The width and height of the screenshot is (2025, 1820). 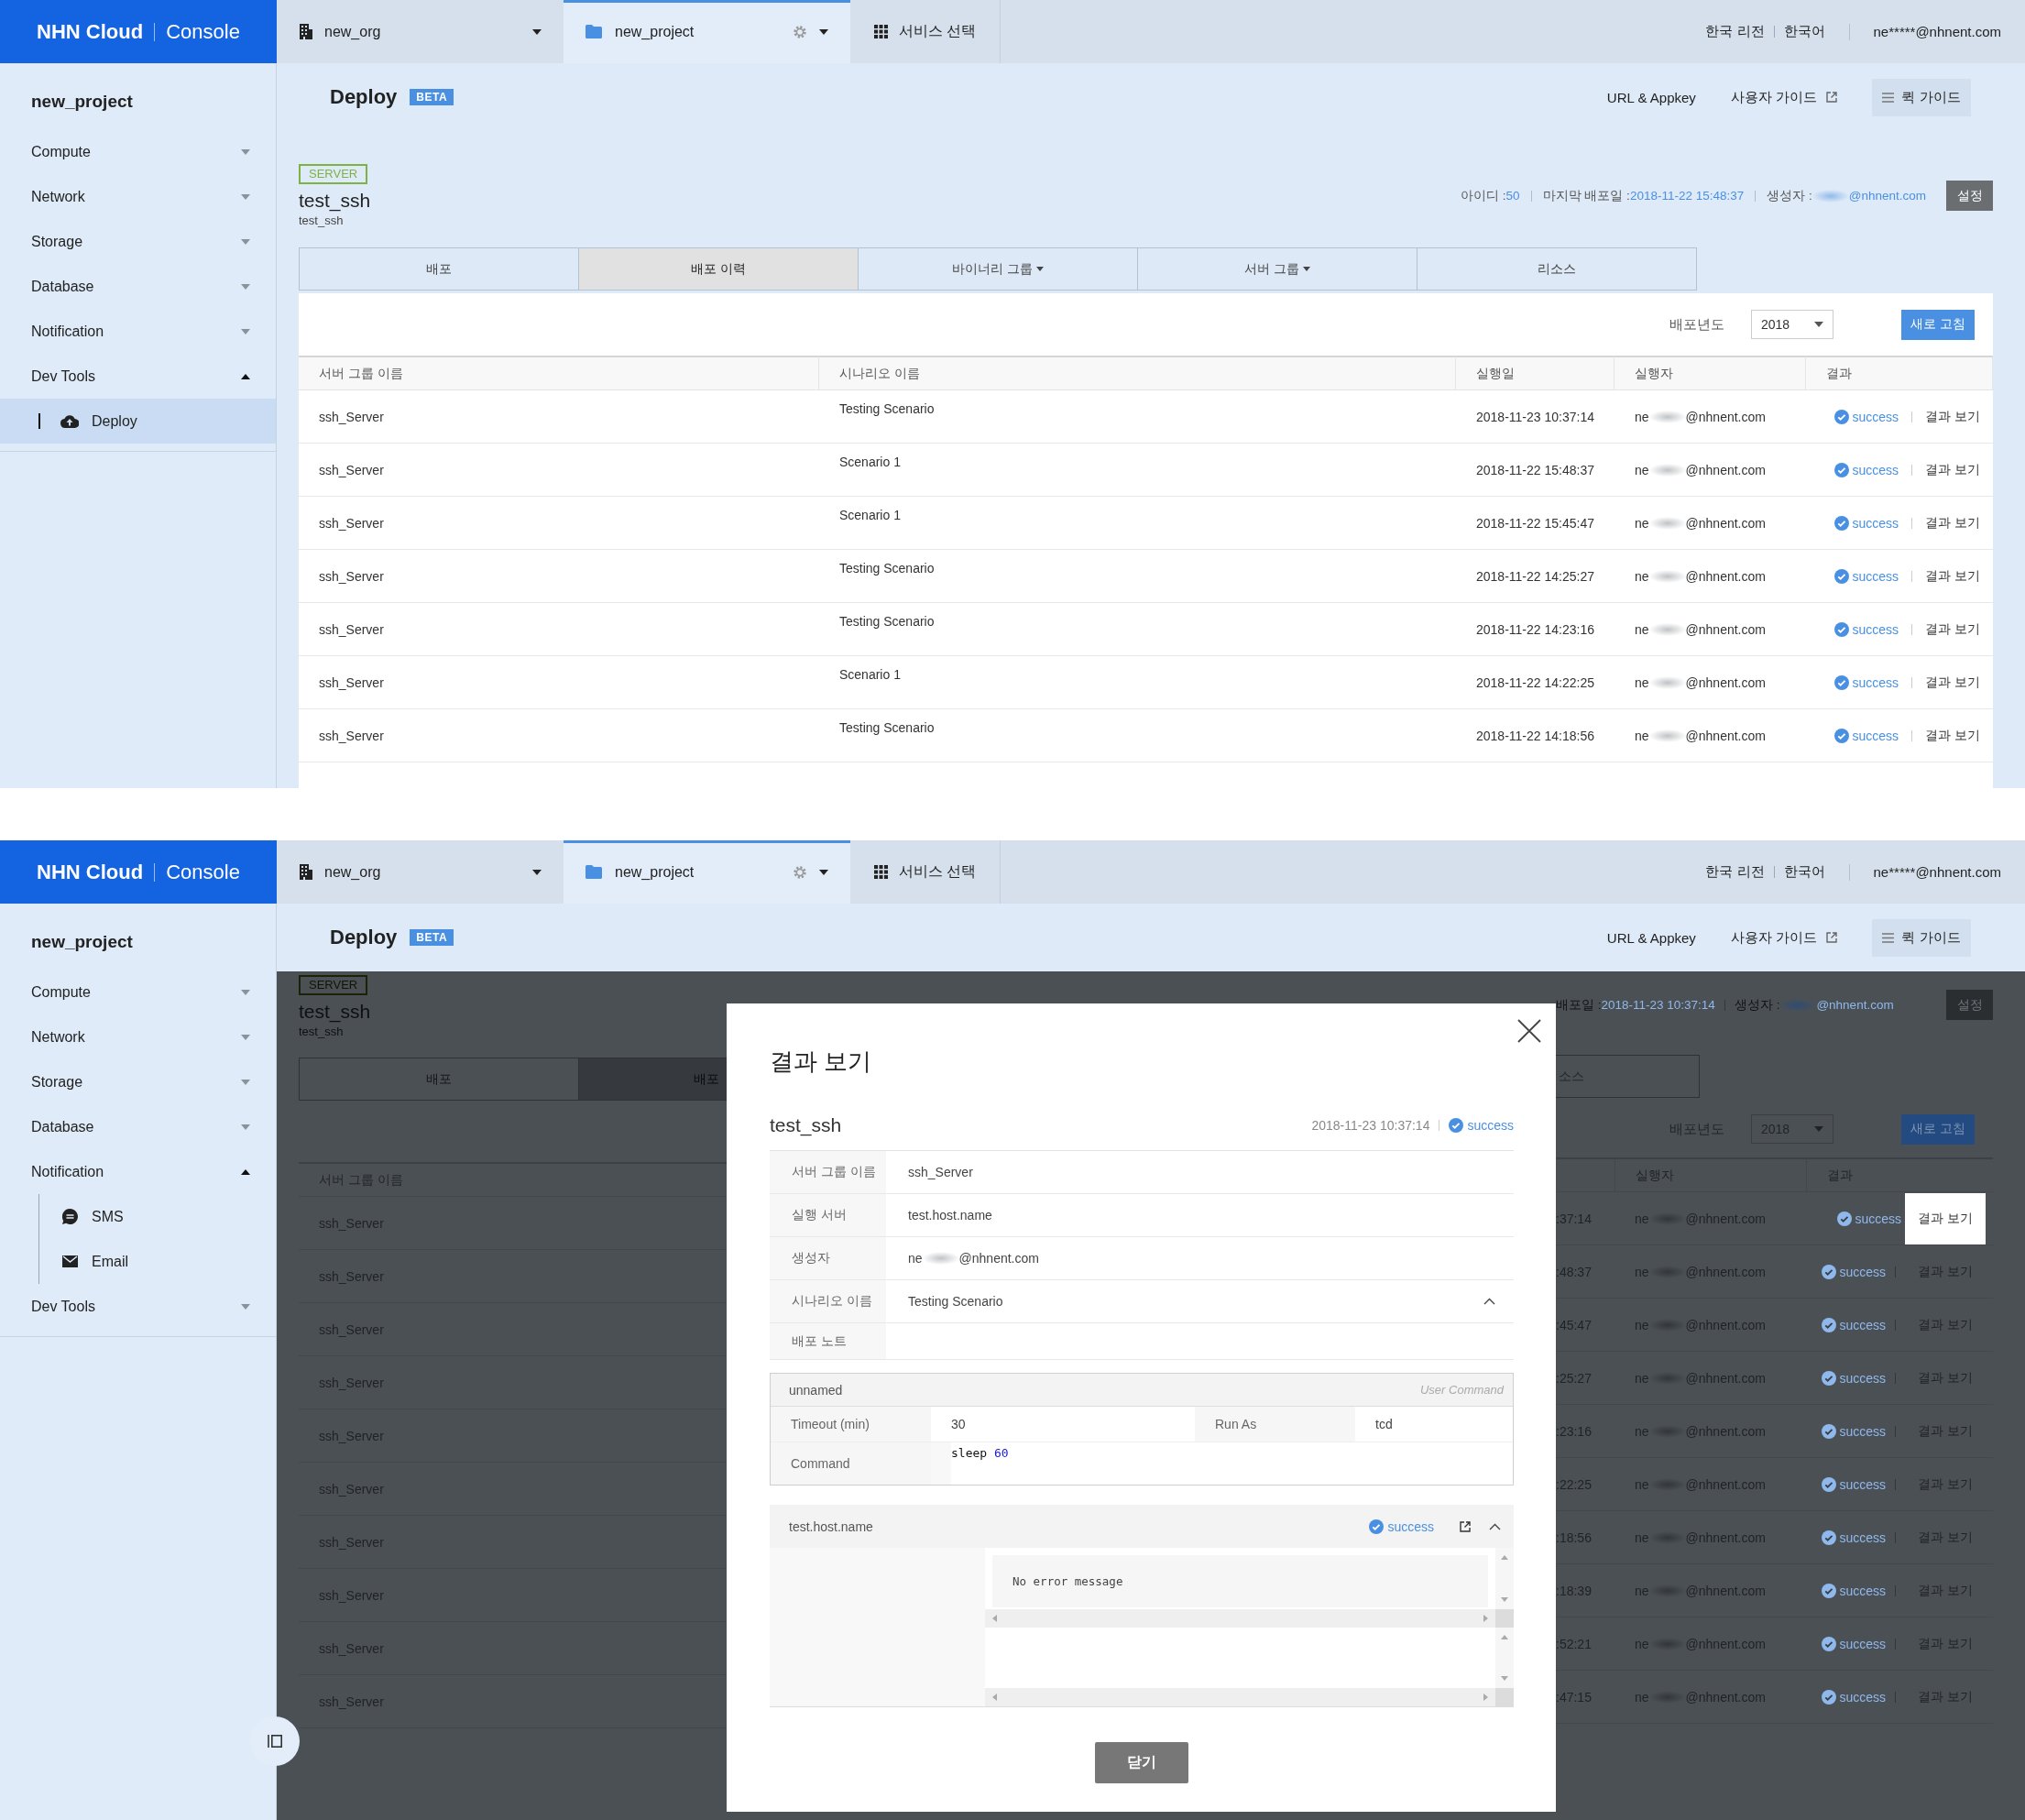 I want to click on tab: 서버 그룹, so click(x=1277, y=269).